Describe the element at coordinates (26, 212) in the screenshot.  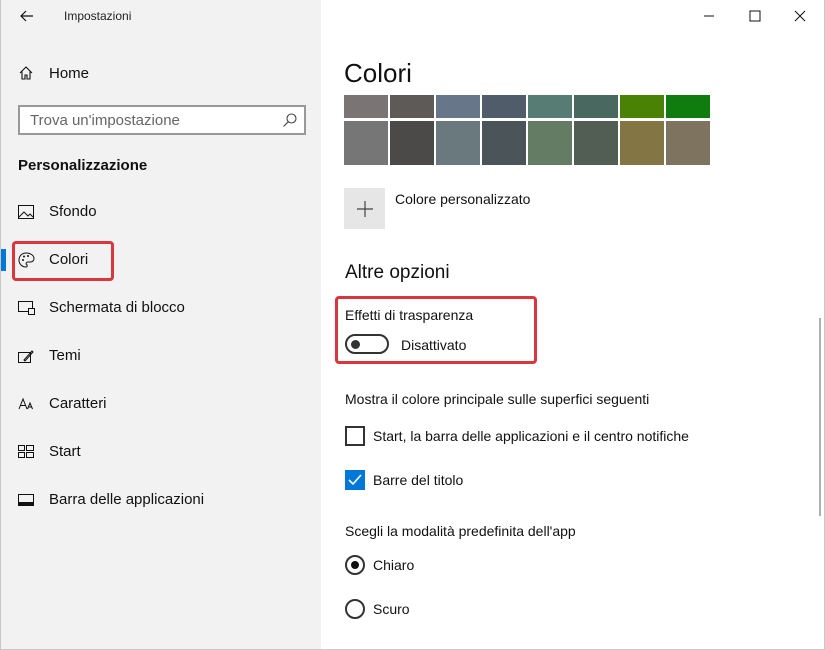
I see `picture-icon` at that location.